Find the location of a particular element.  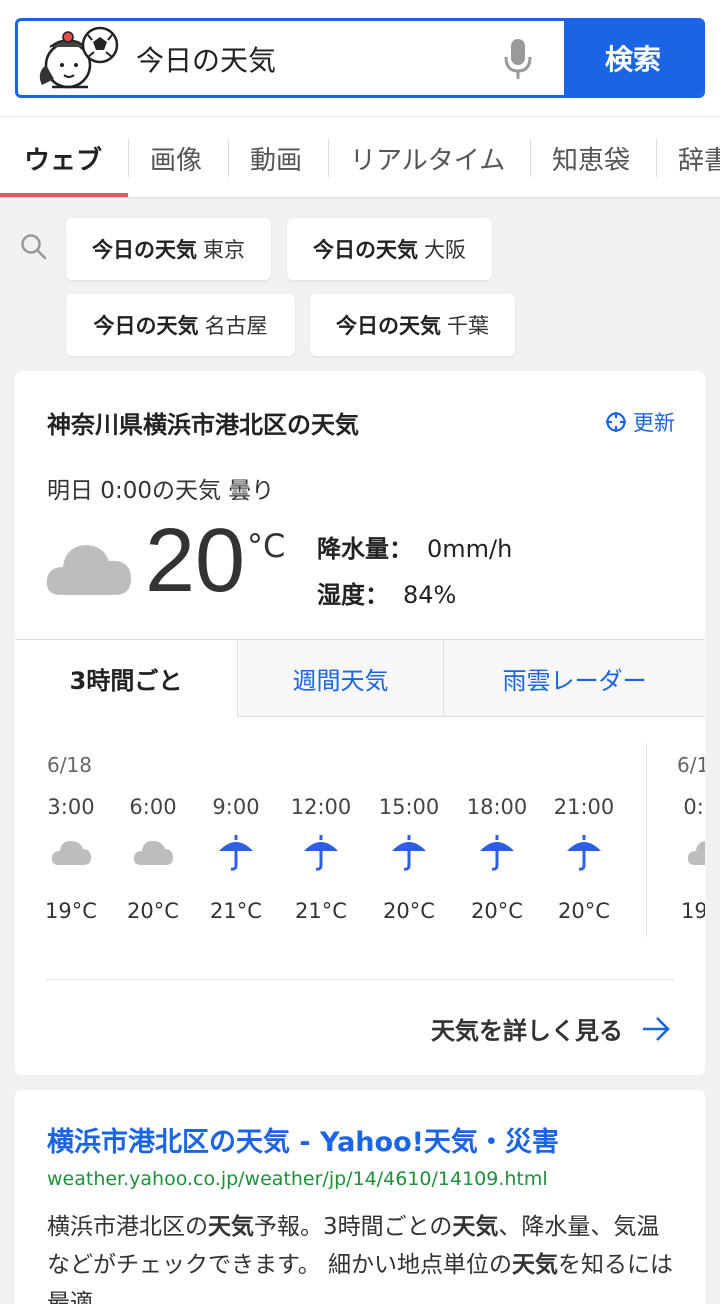

hourly-item: 12:00 21°C is located at coordinates (321, 832).